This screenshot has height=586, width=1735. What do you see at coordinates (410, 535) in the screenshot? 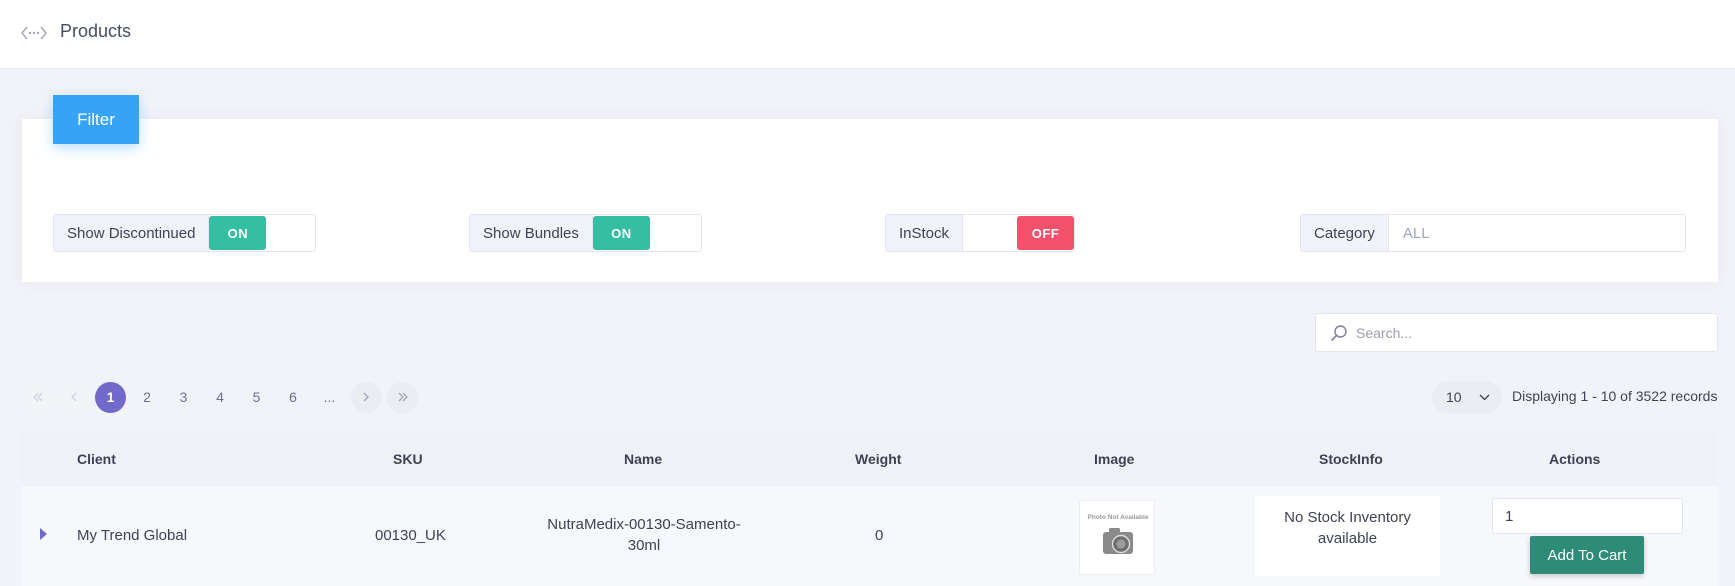
I see `cell-sku: 00130_UK` at bounding box center [410, 535].